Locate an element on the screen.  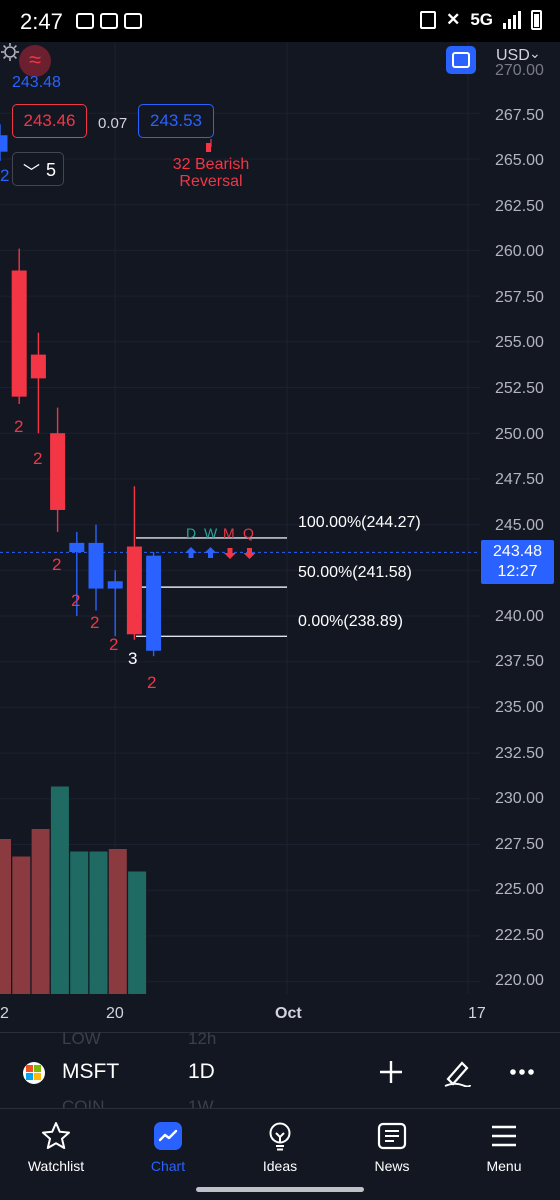
indicator-logo-icon: ≈ is located at coordinates (35, 61).